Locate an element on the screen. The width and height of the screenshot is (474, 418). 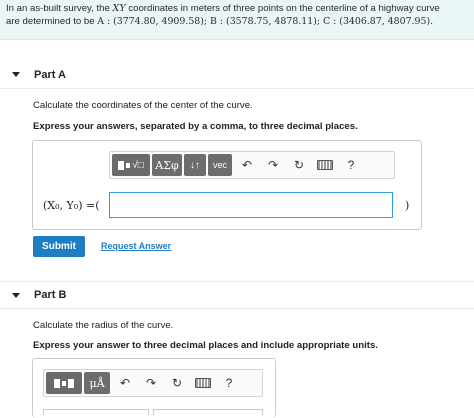
math-toolbar: √□ ΑΣφ ↓↑ vec ↶ ↷ ↻ ? is located at coordinates (252, 165).